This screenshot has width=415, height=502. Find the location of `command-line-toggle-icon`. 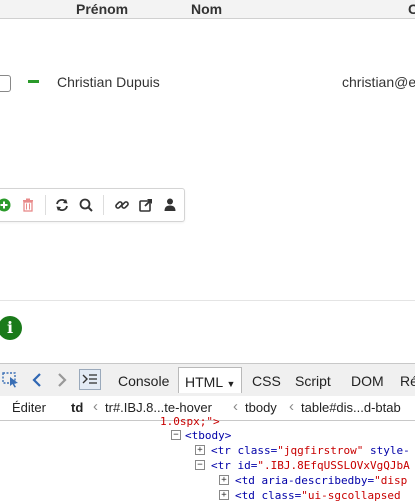

command-line-toggle-icon is located at coordinates (90, 379).